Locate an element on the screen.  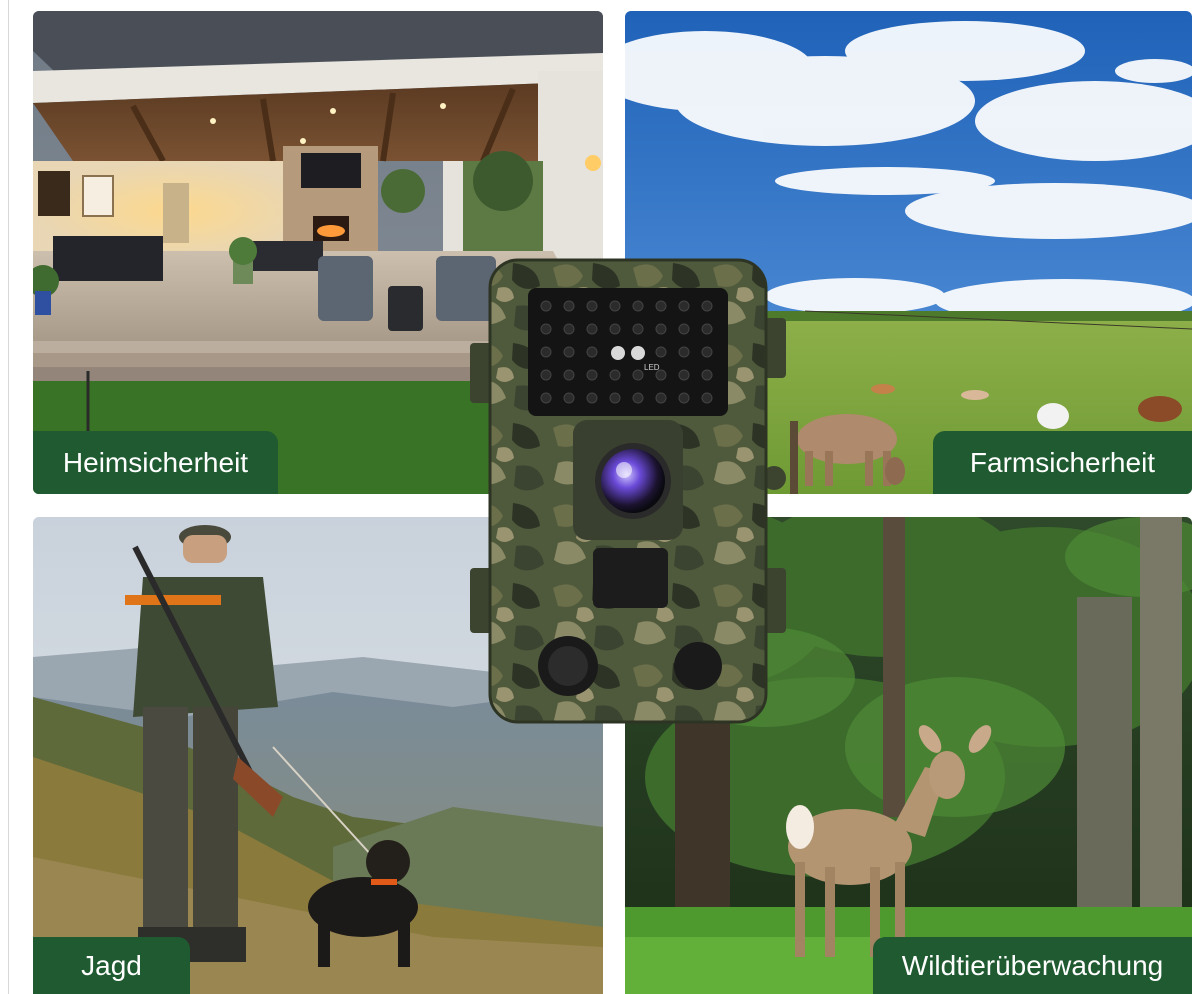
trail-camera: LED is located at coordinates (628, 491).